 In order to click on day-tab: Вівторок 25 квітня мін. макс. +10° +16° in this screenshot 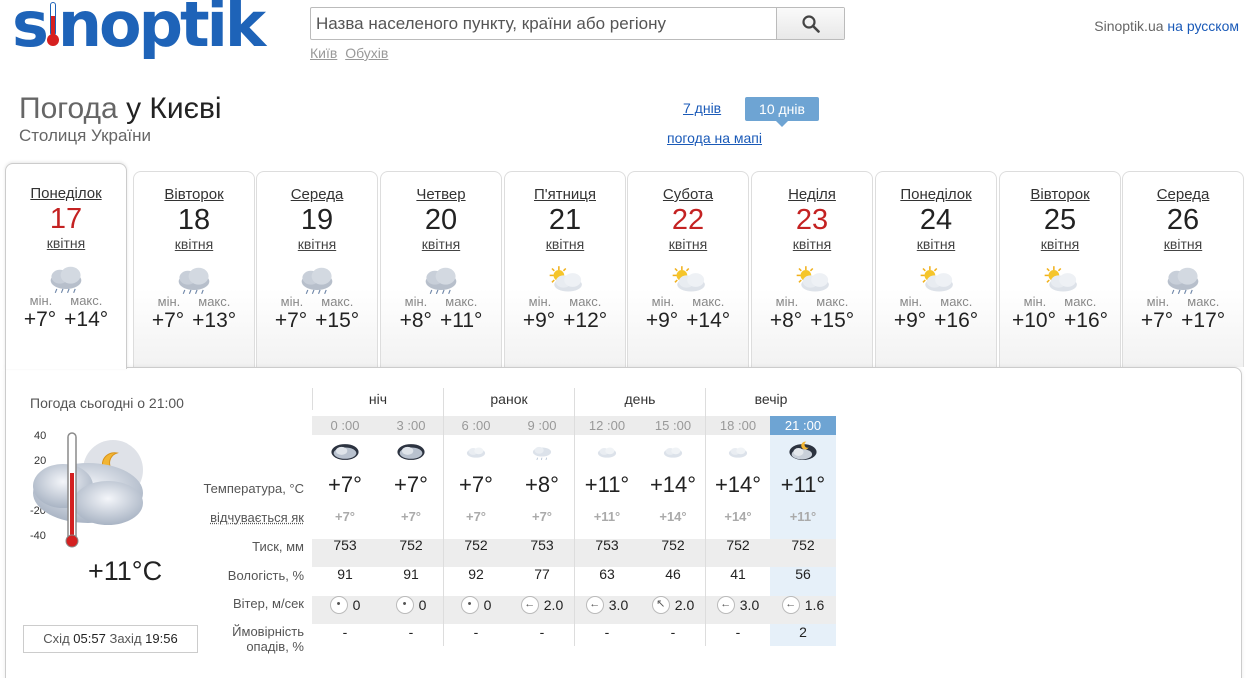, I will do `click(1060, 269)`.